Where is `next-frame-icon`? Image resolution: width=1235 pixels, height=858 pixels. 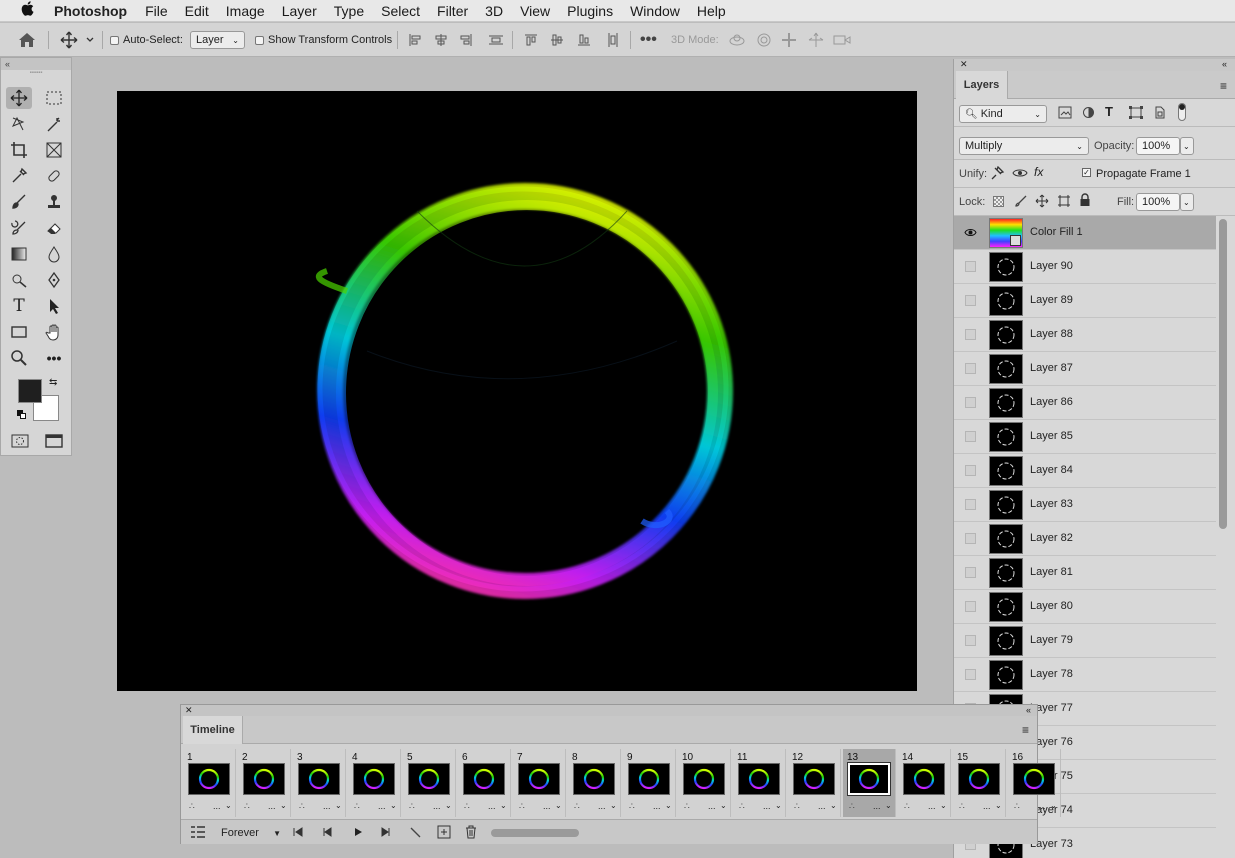 next-frame-icon is located at coordinates (386, 833).